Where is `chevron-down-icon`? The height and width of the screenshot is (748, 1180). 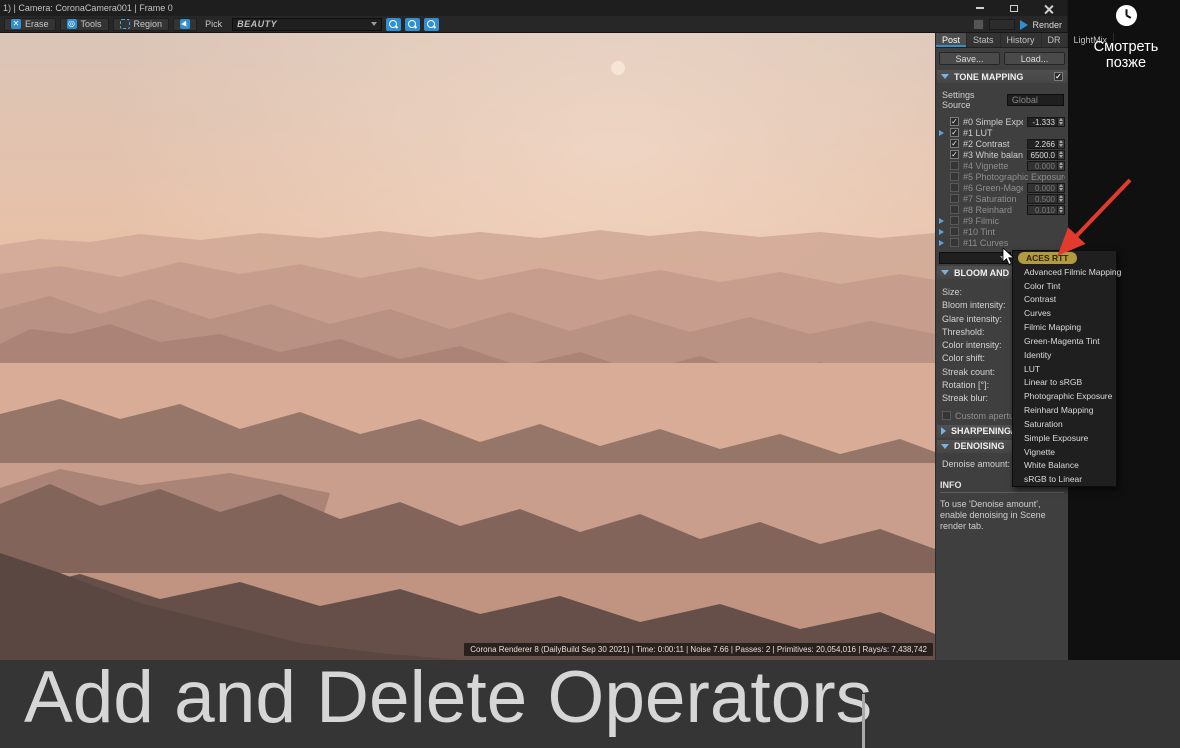 chevron-down-icon is located at coordinates (374, 24).